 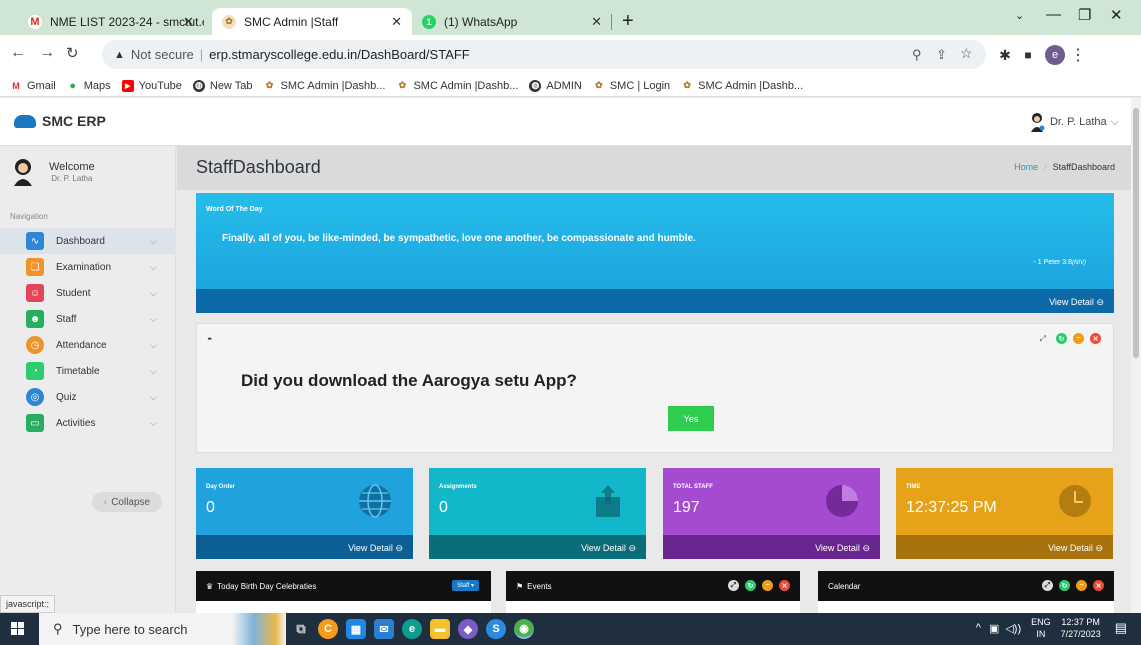 What do you see at coordinates (512, 21) in the screenshot?
I see `tab-whatsapp: 1 (1) WhatsApp ✕` at bounding box center [512, 21].